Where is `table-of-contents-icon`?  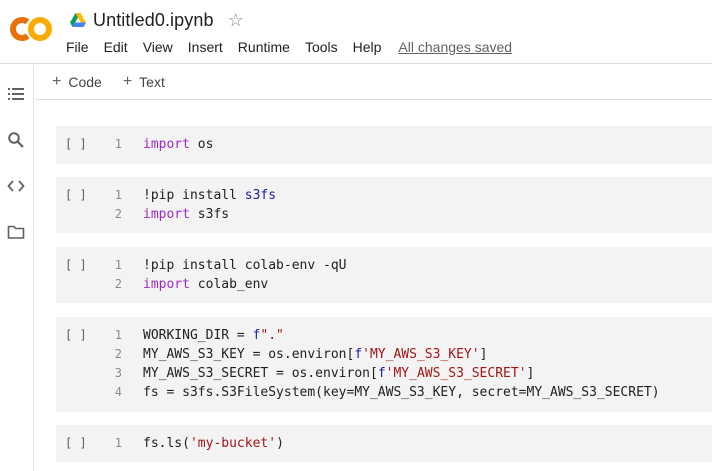 table-of-contents-icon is located at coordinates (16, 94).